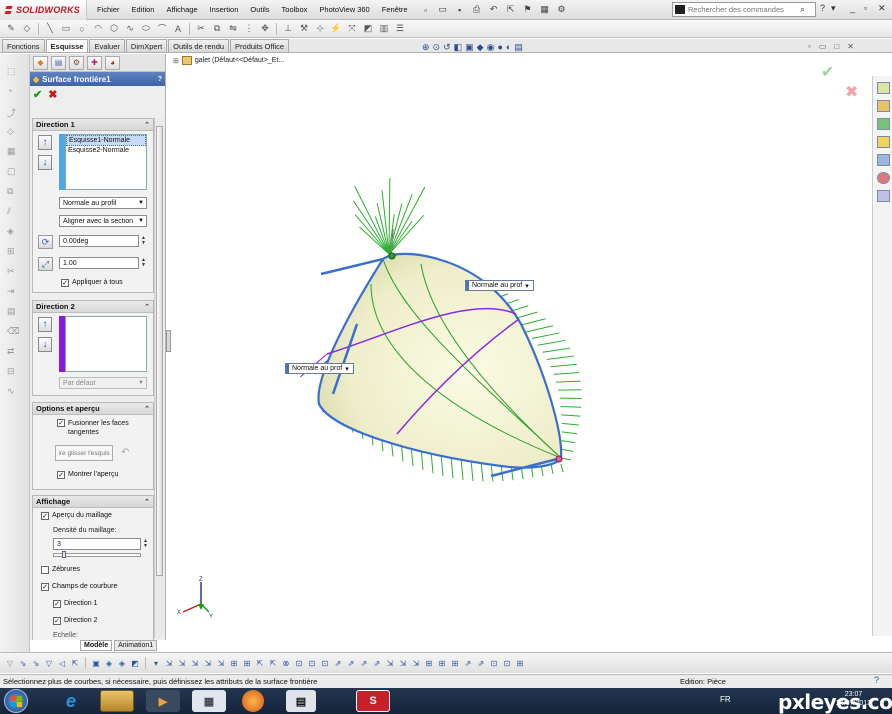 This screenshot has height=714, width=892. Describe the element at coordinates (156, 663) in the screenshot. I see `selection-filter-icon: ▾` at that location.